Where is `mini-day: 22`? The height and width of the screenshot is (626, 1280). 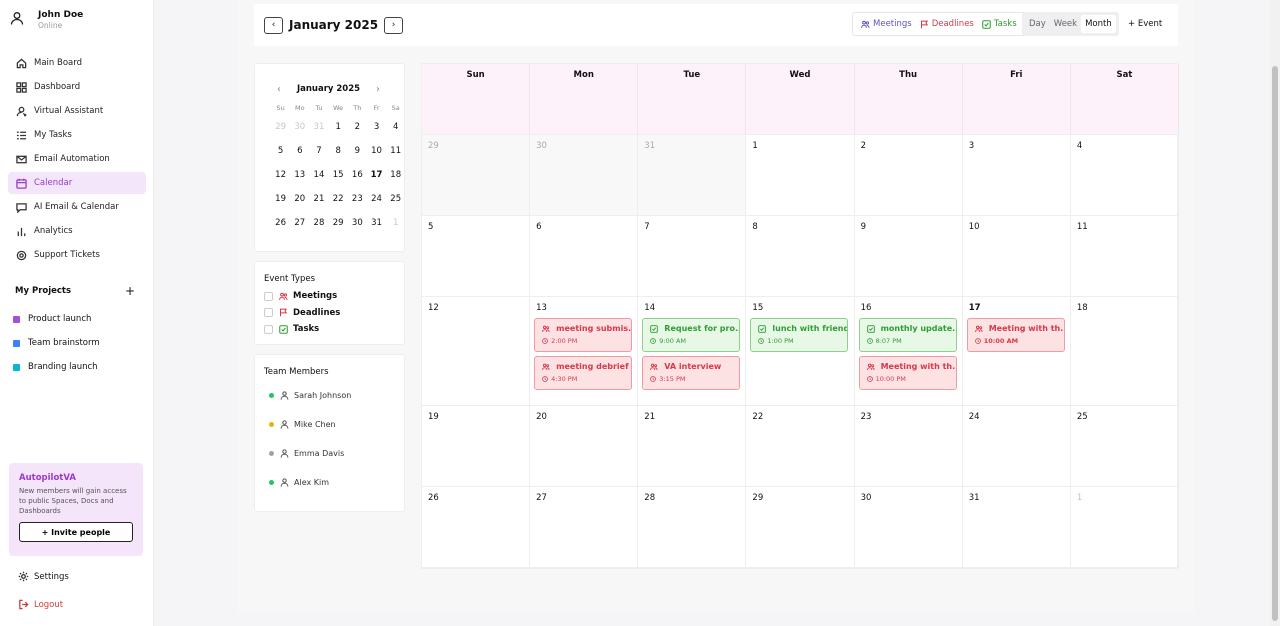
mini-day: 22 is located at coordinates (338, 200).